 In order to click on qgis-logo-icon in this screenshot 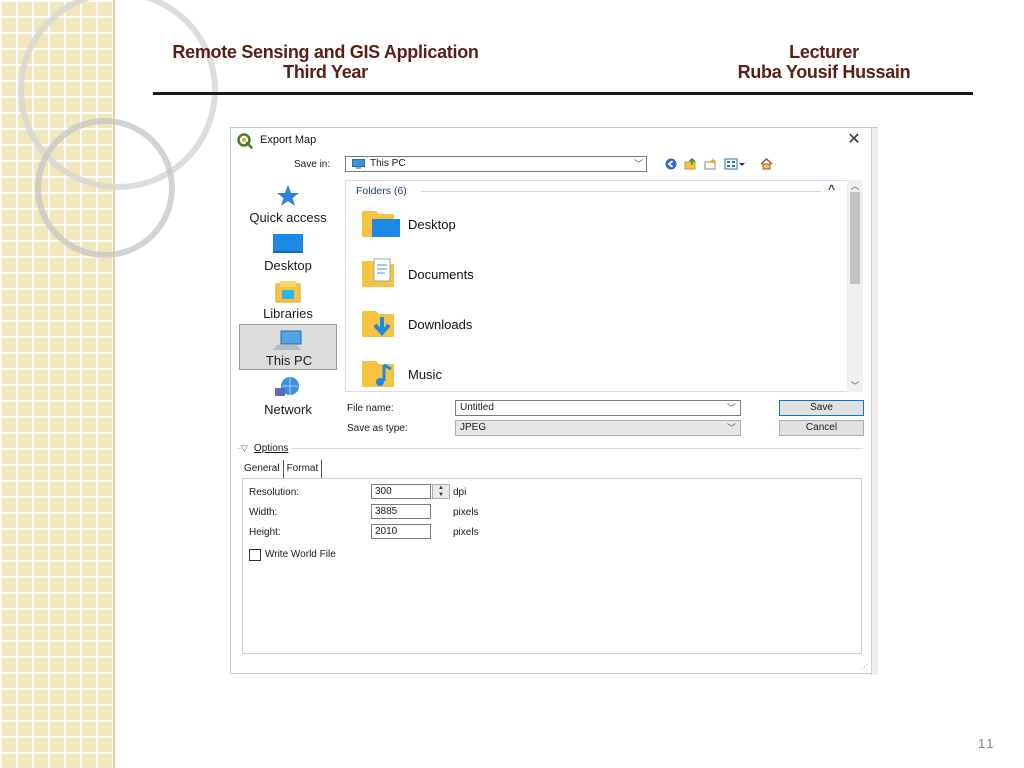, I will do `click(245, 141)`.